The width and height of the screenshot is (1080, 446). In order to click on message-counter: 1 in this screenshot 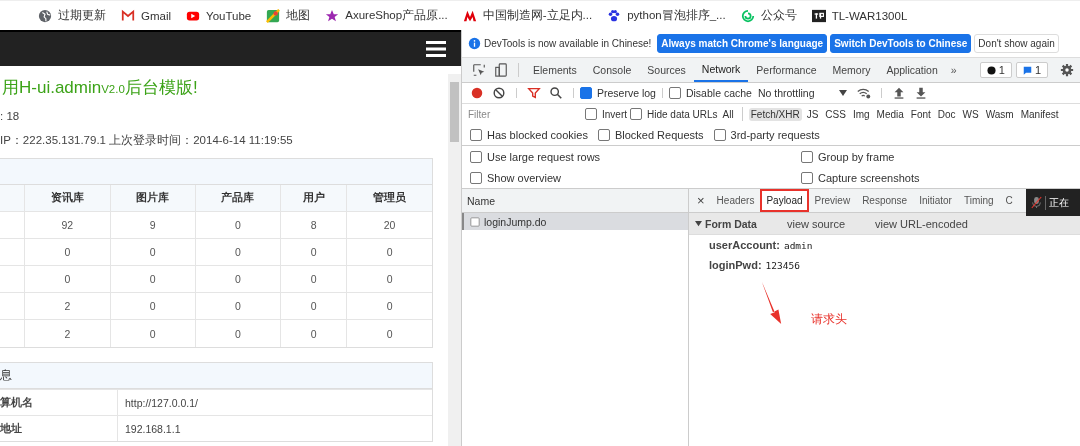, I will do `click(1031, 70)`.